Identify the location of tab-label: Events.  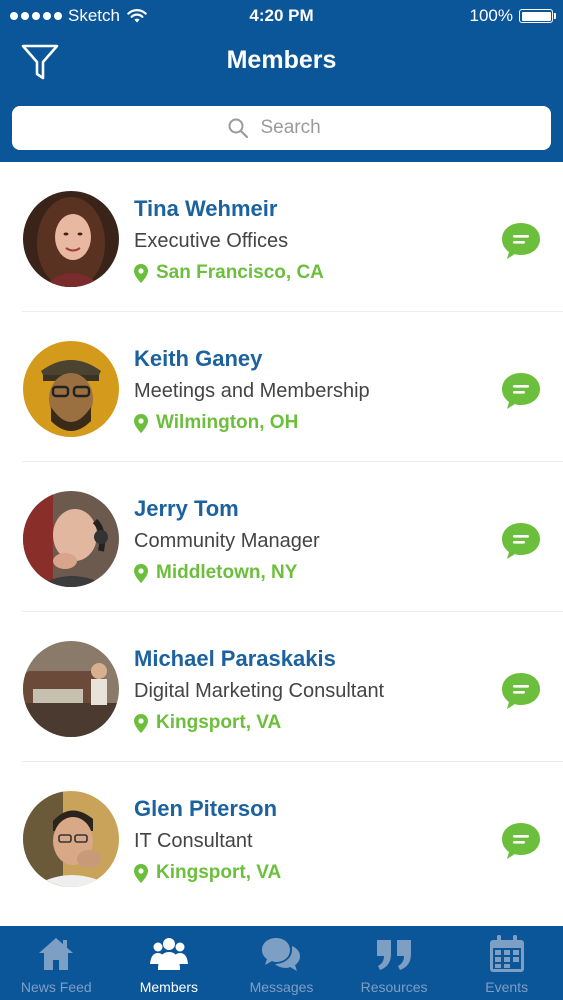
(507, 987).